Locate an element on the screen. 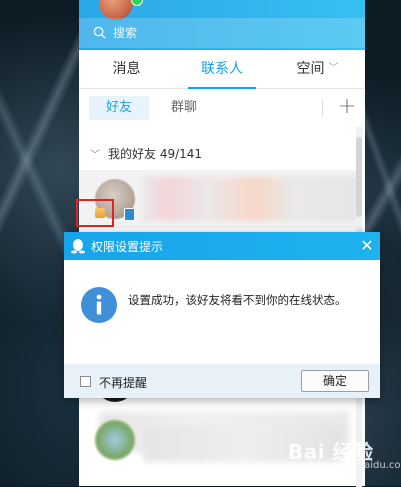  search-icon is located at coordinates (99, 32).